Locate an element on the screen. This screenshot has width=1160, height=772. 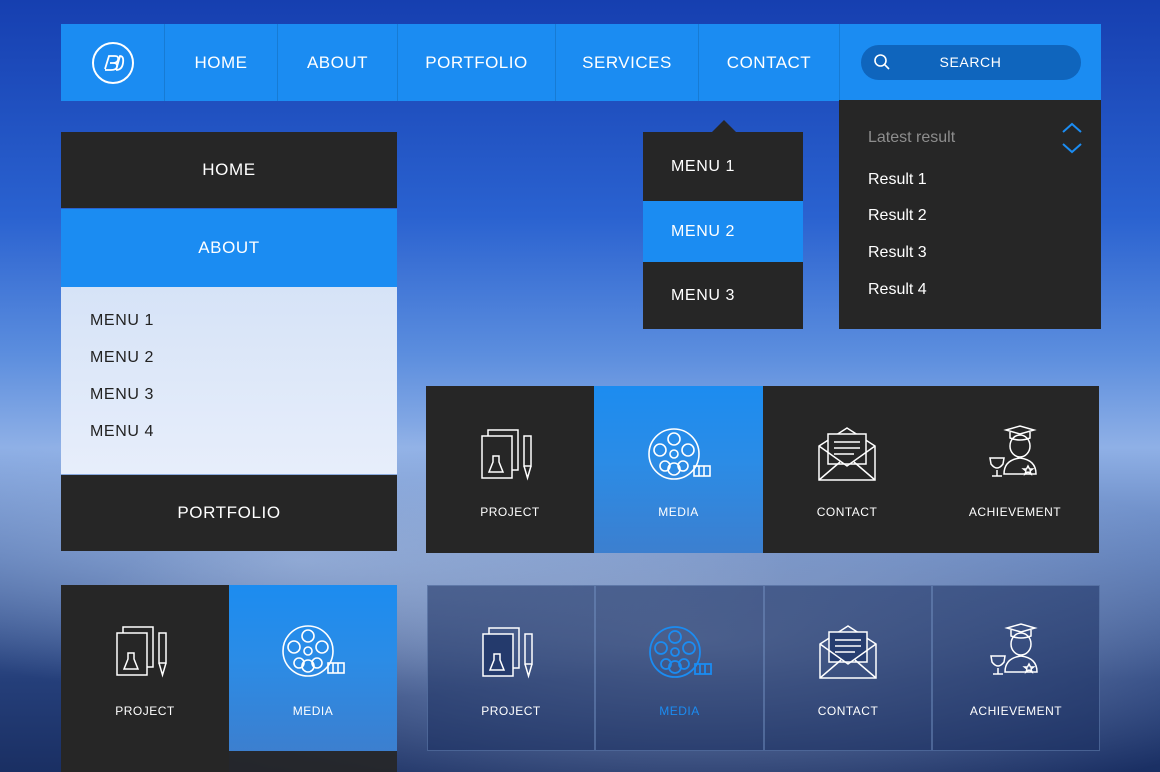
nav-services: SERVICES is located at coordinates (627, 62).